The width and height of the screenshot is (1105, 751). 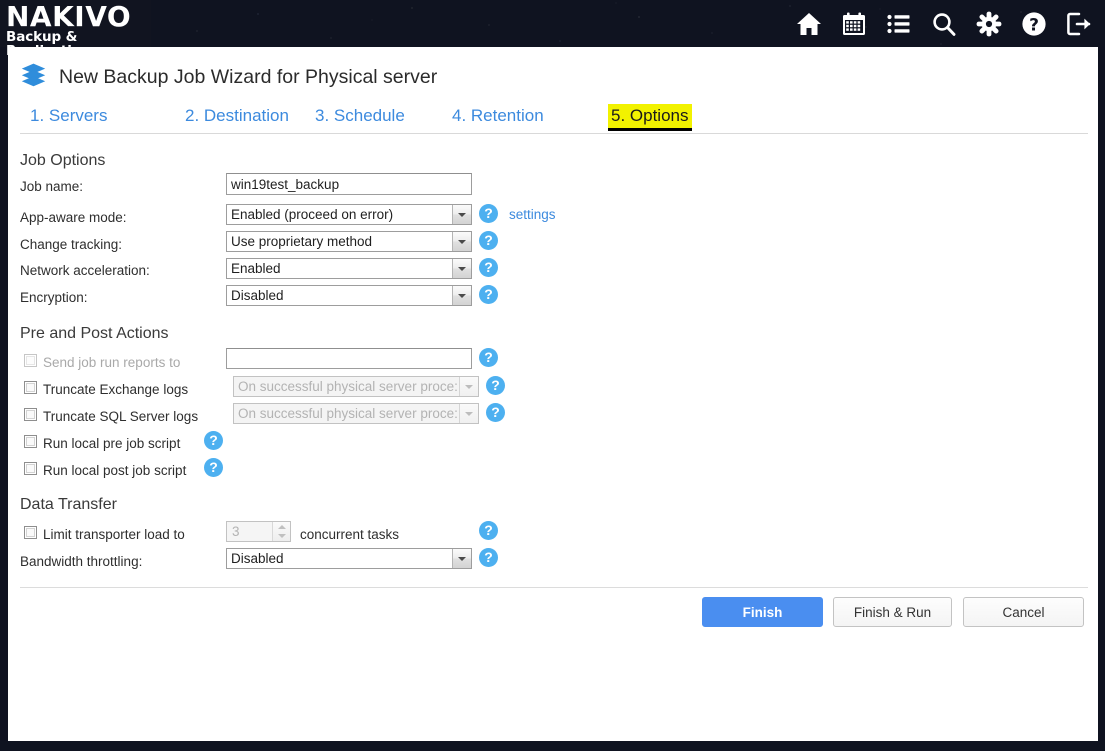 I want to click on bandwidth-throttling-value: Disabled, so click(x=257, y=558).